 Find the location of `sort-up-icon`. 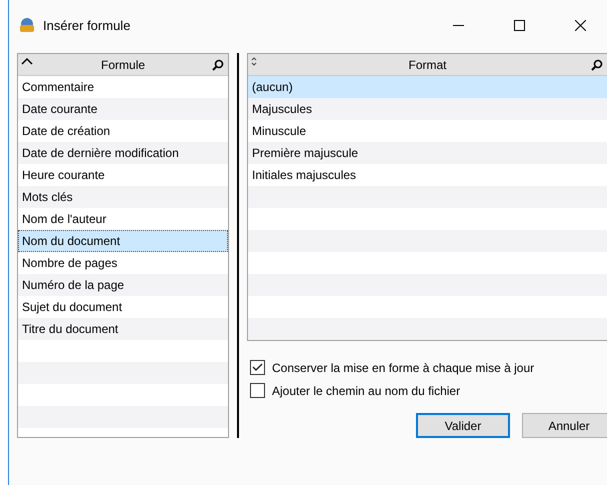

sort-up-icon is located at coordinates (27, 60).